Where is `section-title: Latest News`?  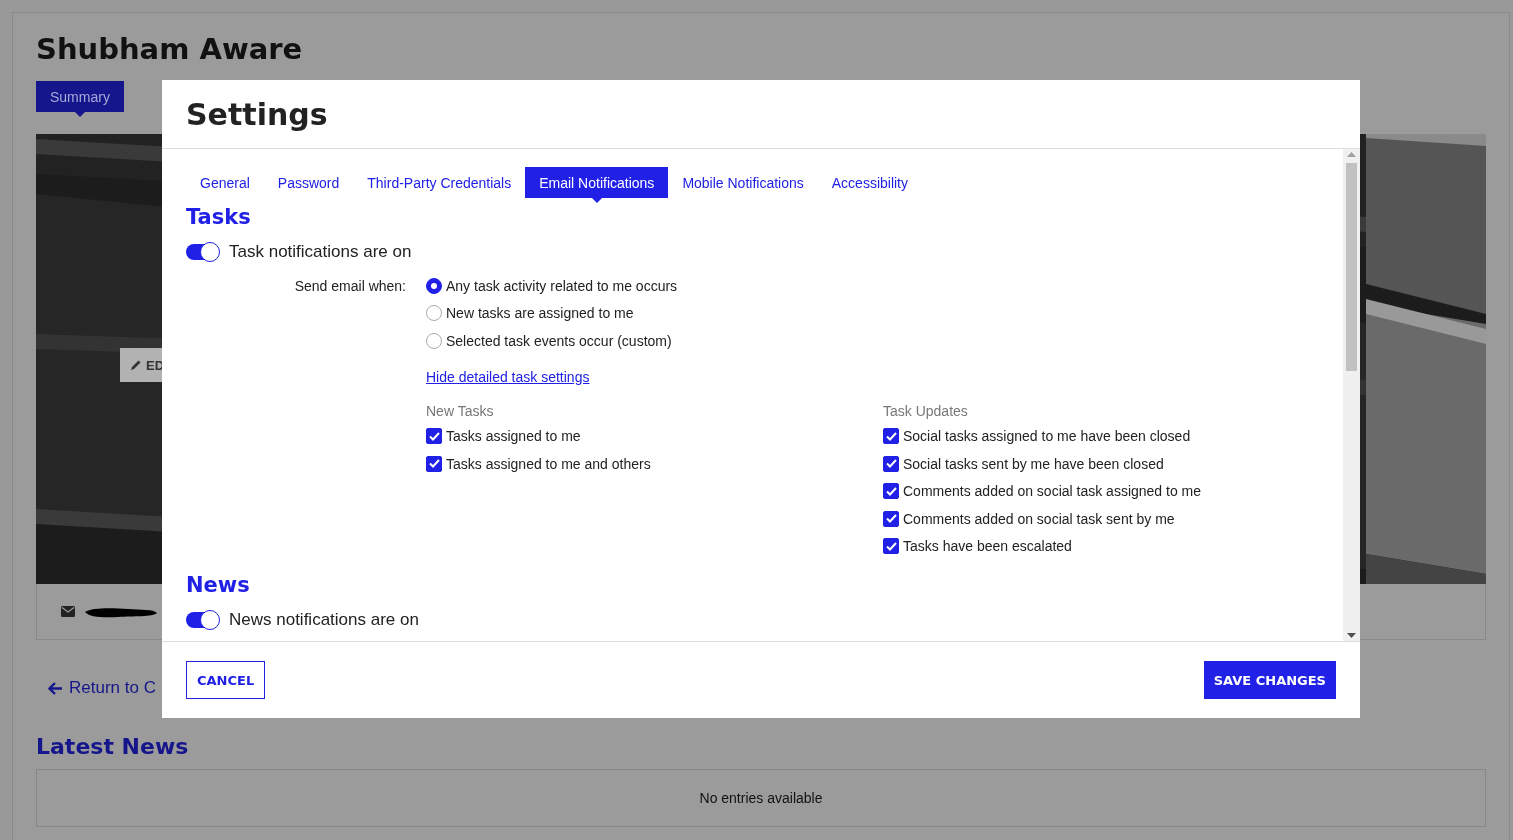 section-title: Latest News is located at coordinates (113, 746).